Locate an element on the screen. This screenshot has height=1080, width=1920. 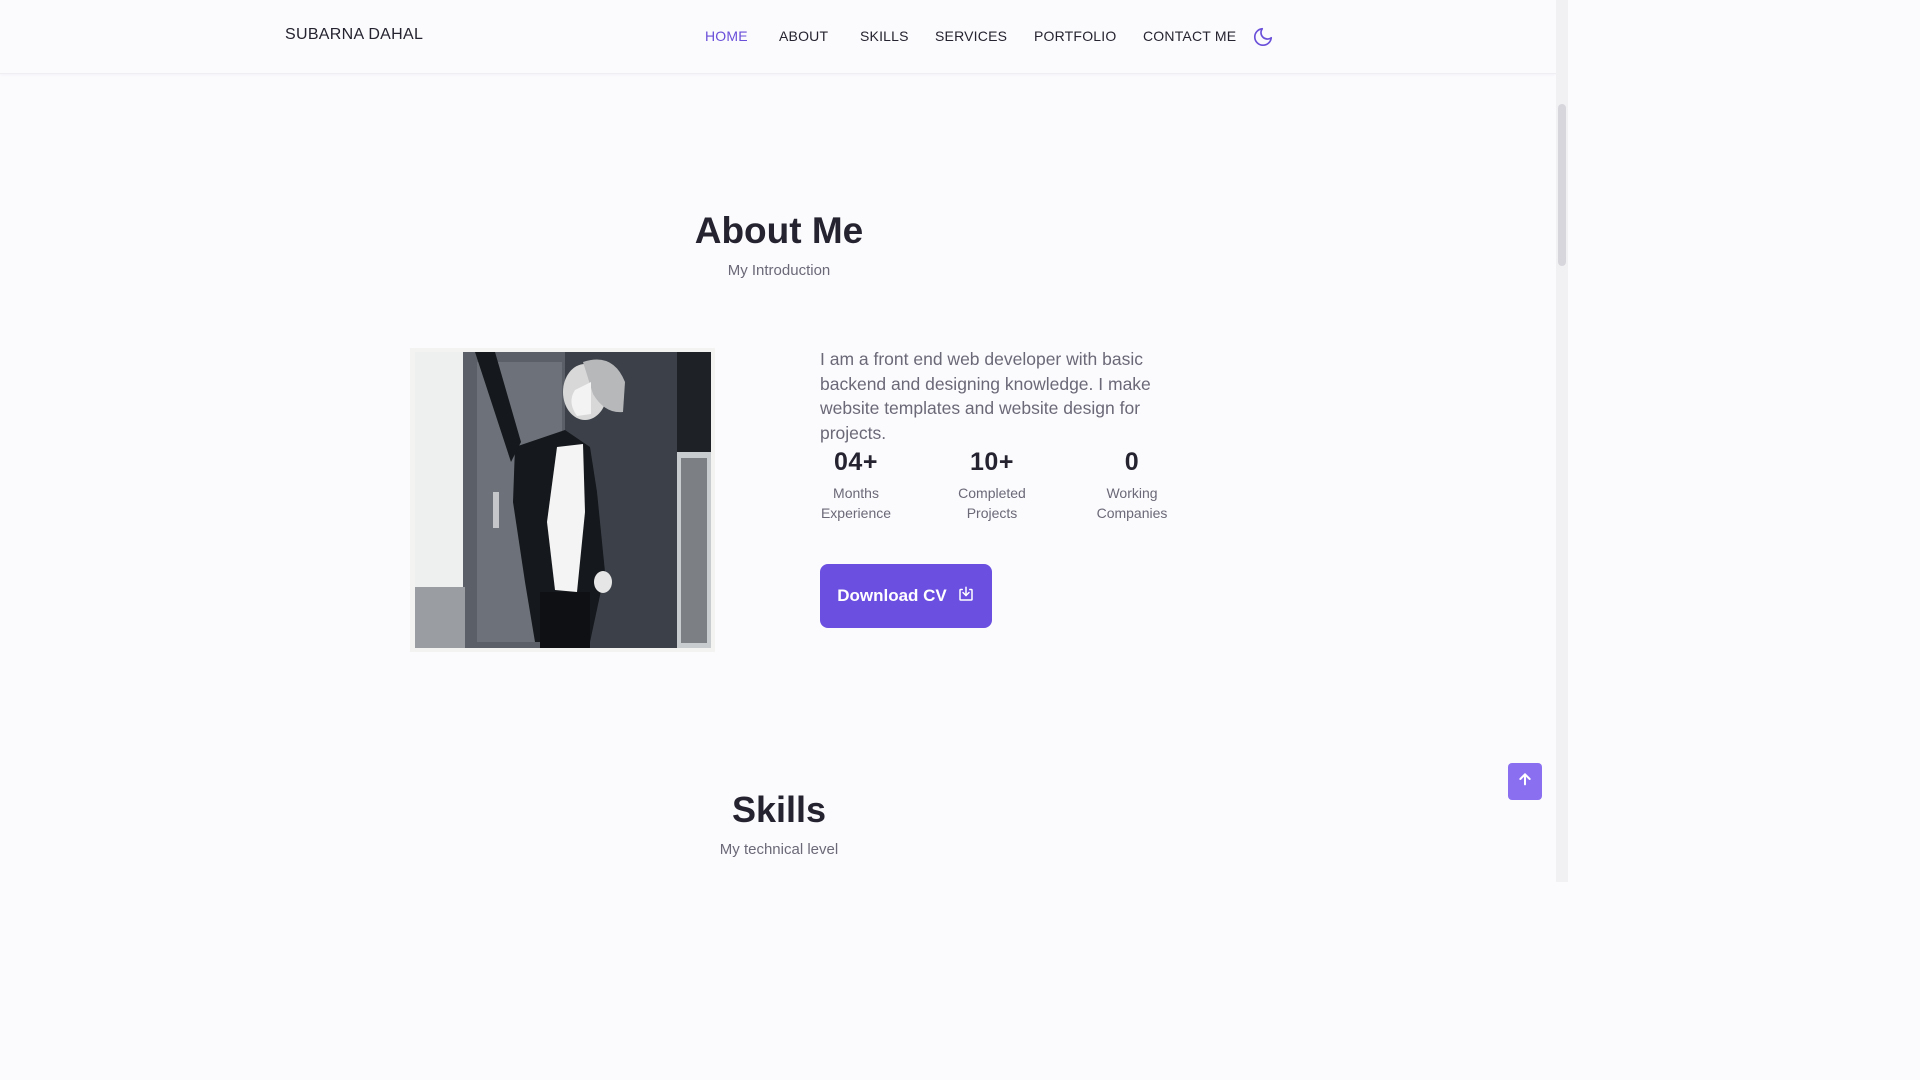
scroll-up-button is located at coordinates (1525, 781).